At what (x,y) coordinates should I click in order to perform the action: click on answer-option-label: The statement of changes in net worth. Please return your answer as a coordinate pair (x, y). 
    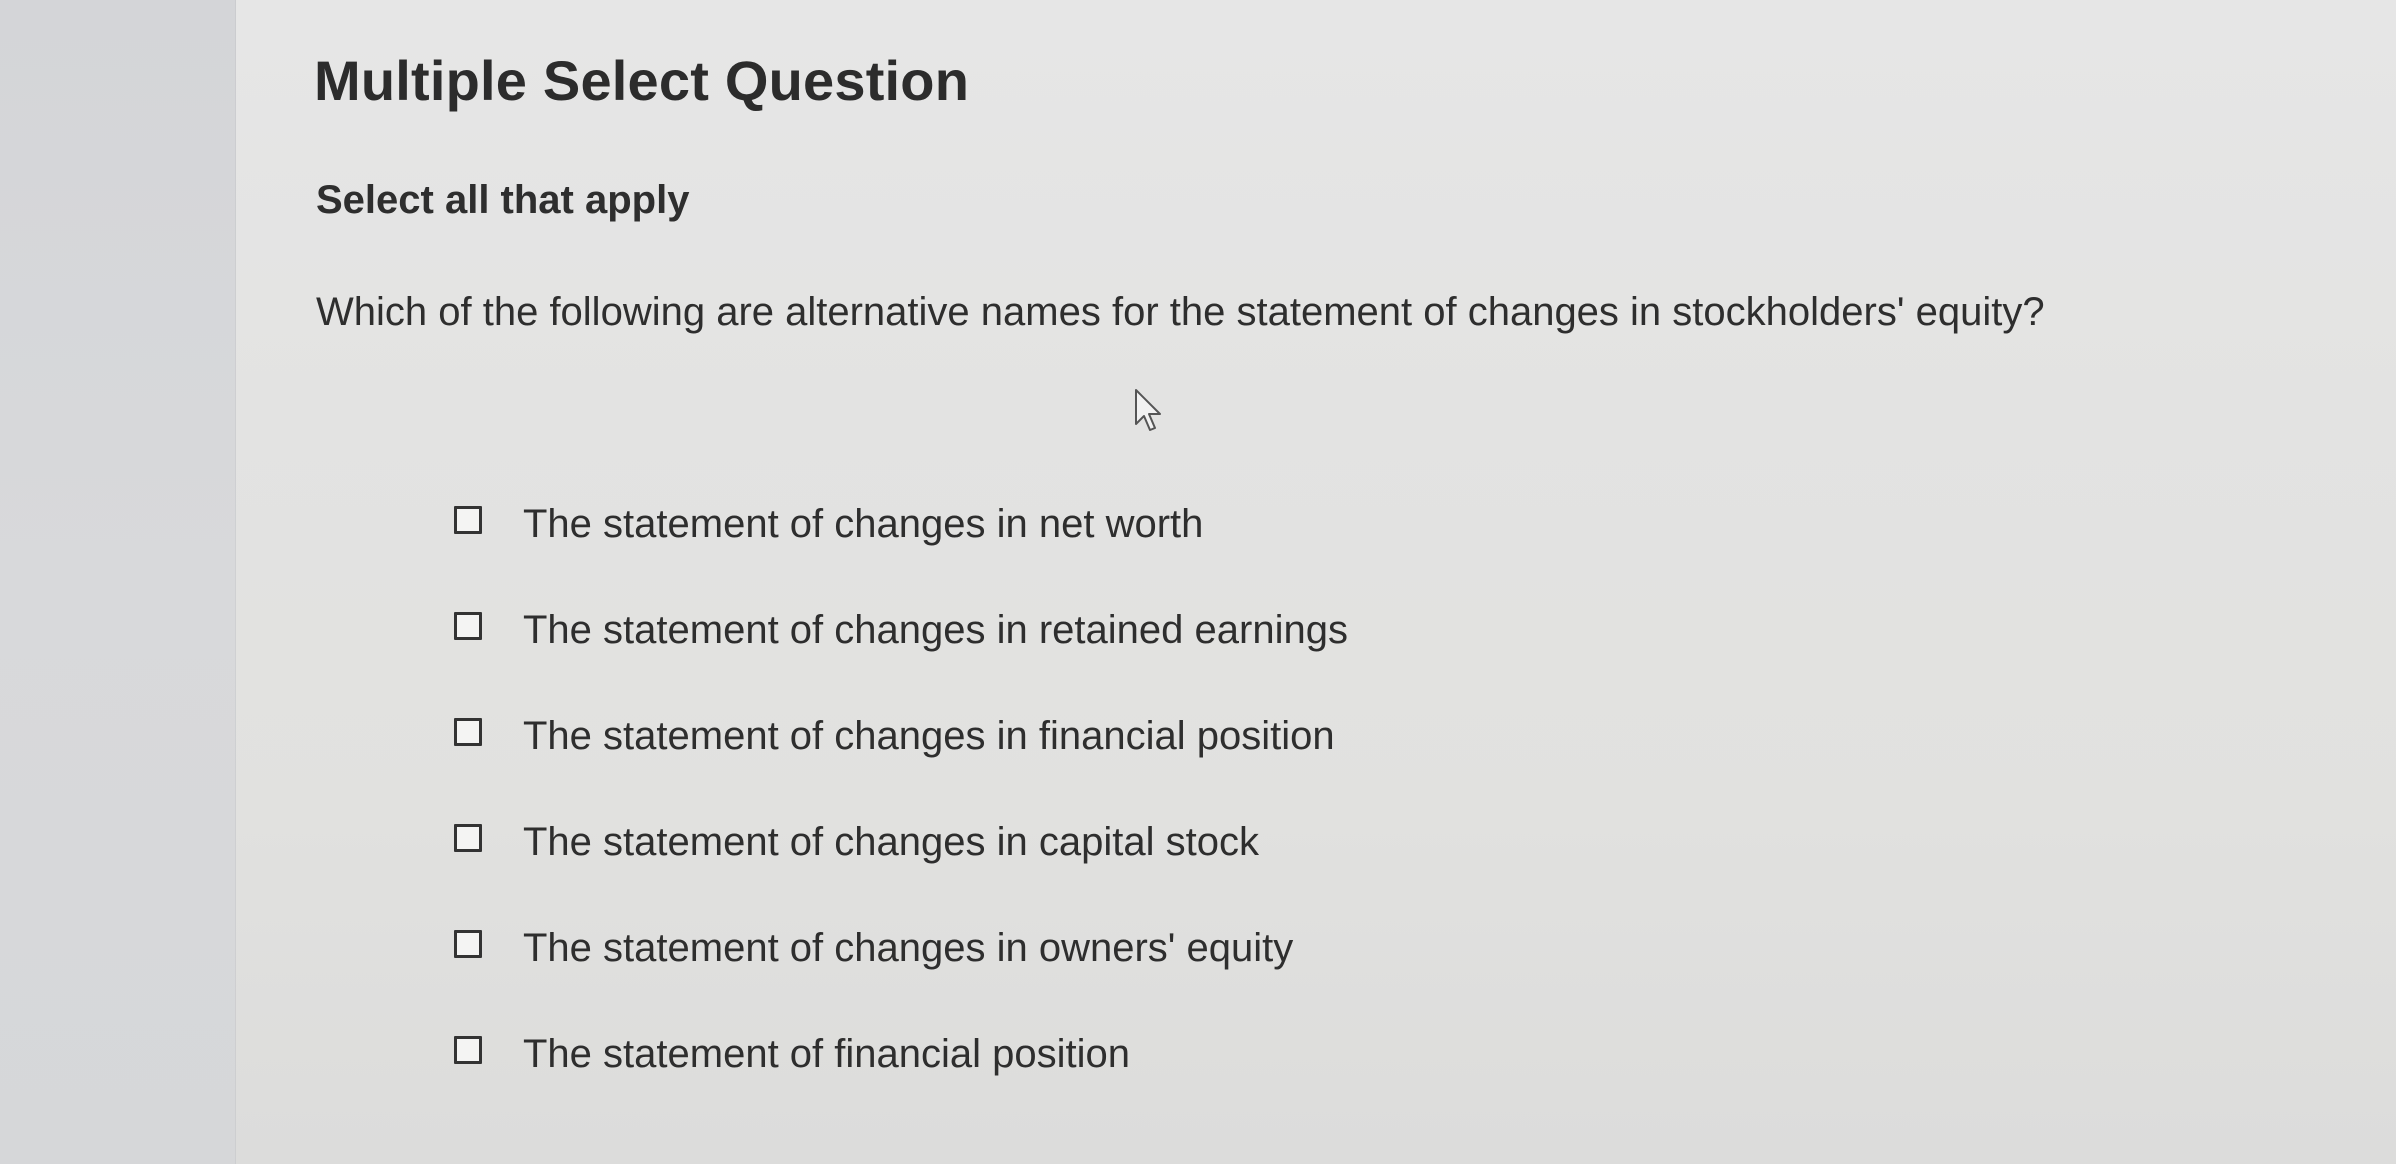
    Looking at the image, I should click on (863, 524).